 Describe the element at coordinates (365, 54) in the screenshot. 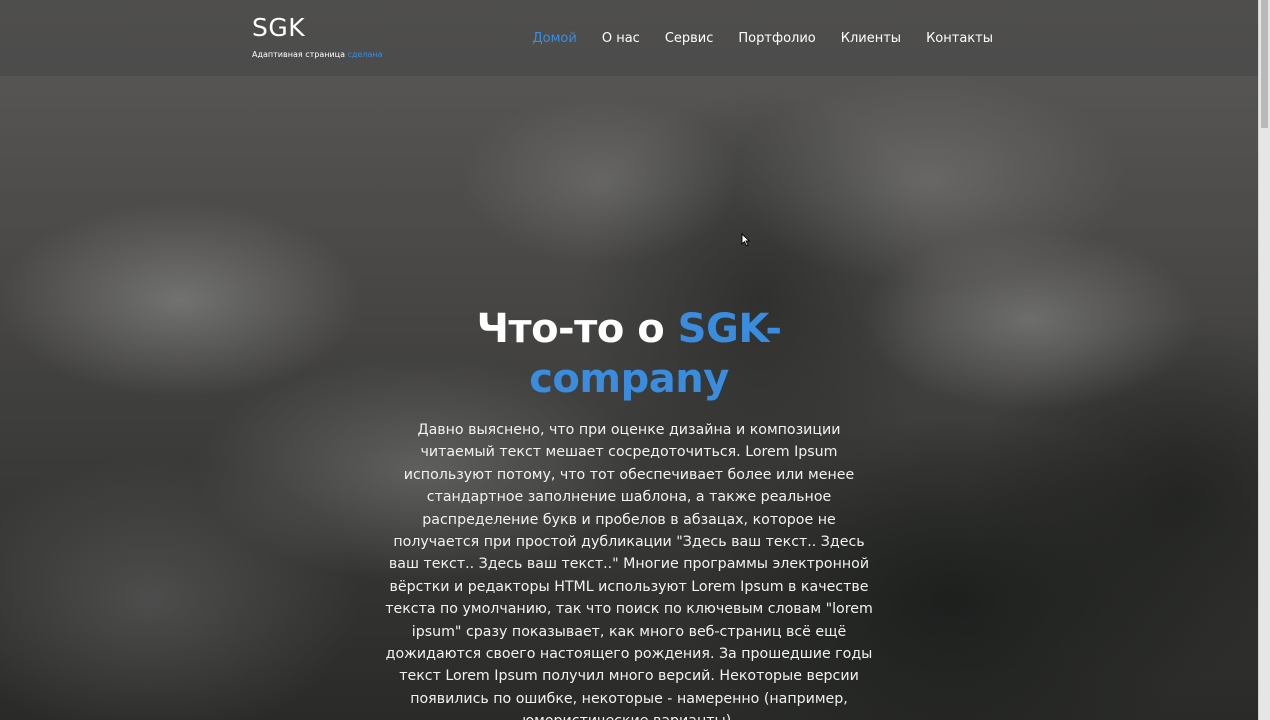

I see `brand-subtitle-accent: сделана` at that location.